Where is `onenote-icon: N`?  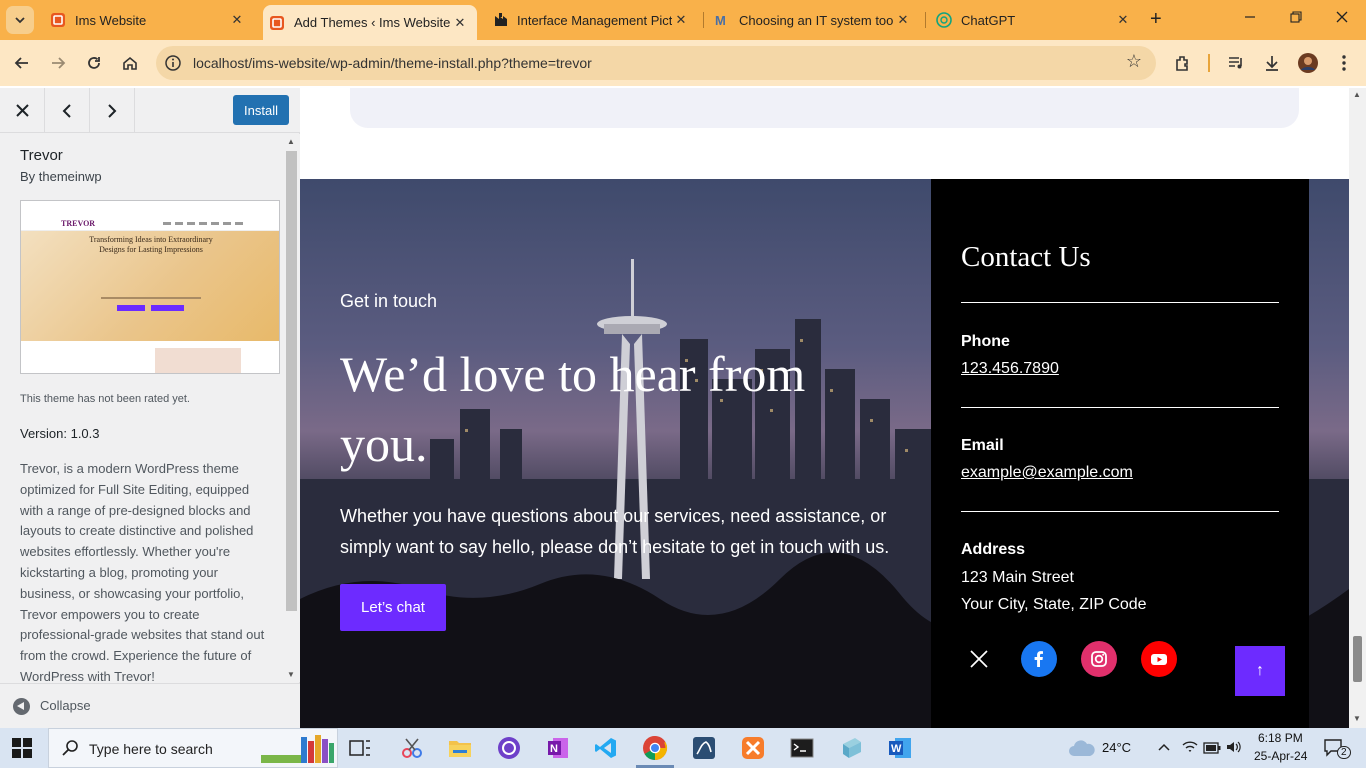 onenote-icon: N is located at coordinates (558, 748).